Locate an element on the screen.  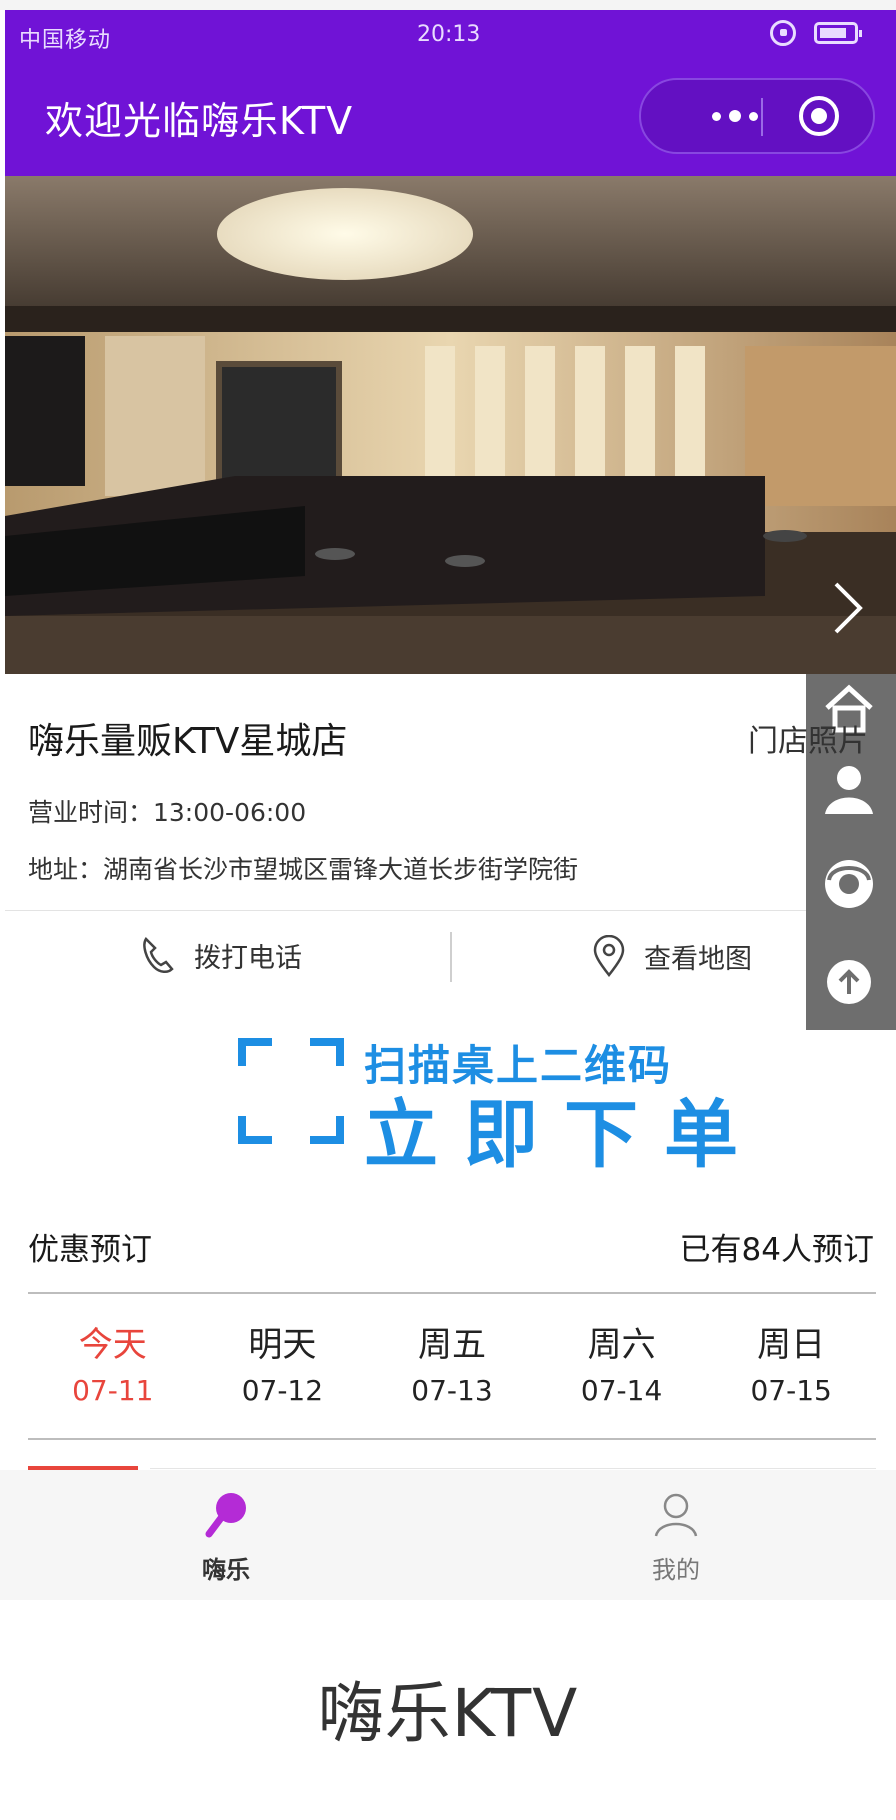
date-tab-sunday: 周日 07-15 is located at coordinates (791, 1367).